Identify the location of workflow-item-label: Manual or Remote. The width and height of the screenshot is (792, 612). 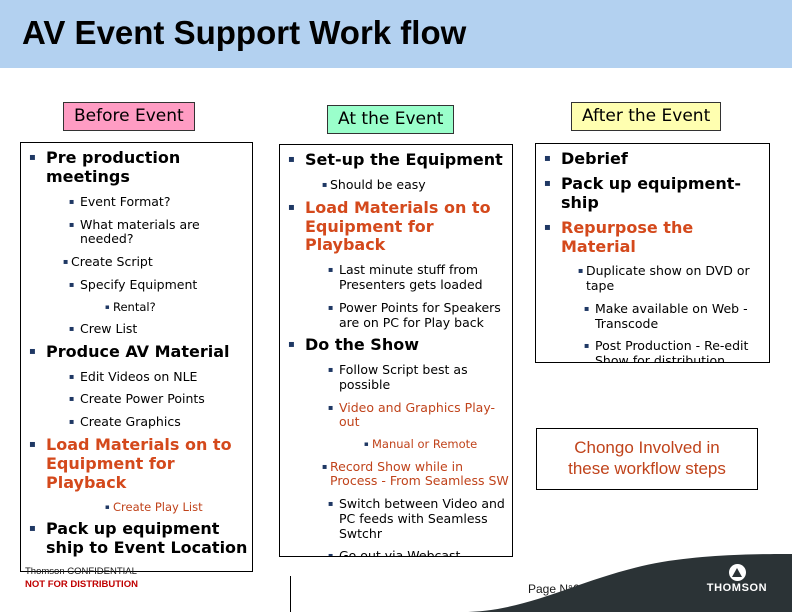
(425, 444).